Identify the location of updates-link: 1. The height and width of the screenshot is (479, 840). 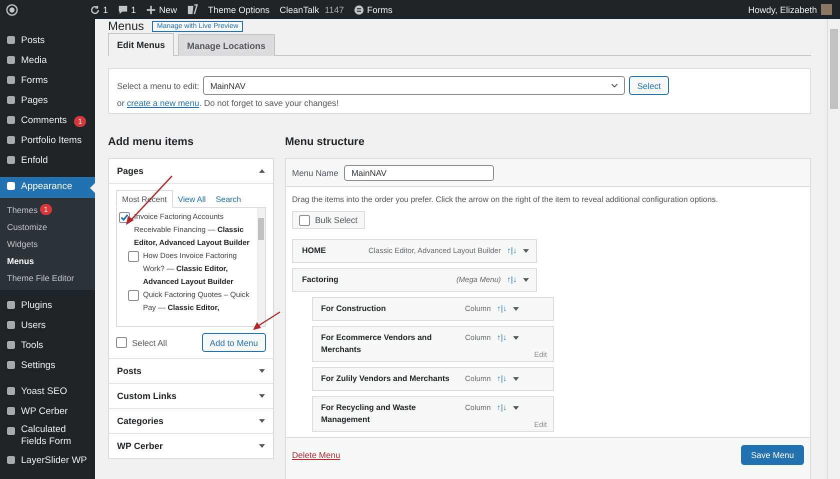
(99, 9).